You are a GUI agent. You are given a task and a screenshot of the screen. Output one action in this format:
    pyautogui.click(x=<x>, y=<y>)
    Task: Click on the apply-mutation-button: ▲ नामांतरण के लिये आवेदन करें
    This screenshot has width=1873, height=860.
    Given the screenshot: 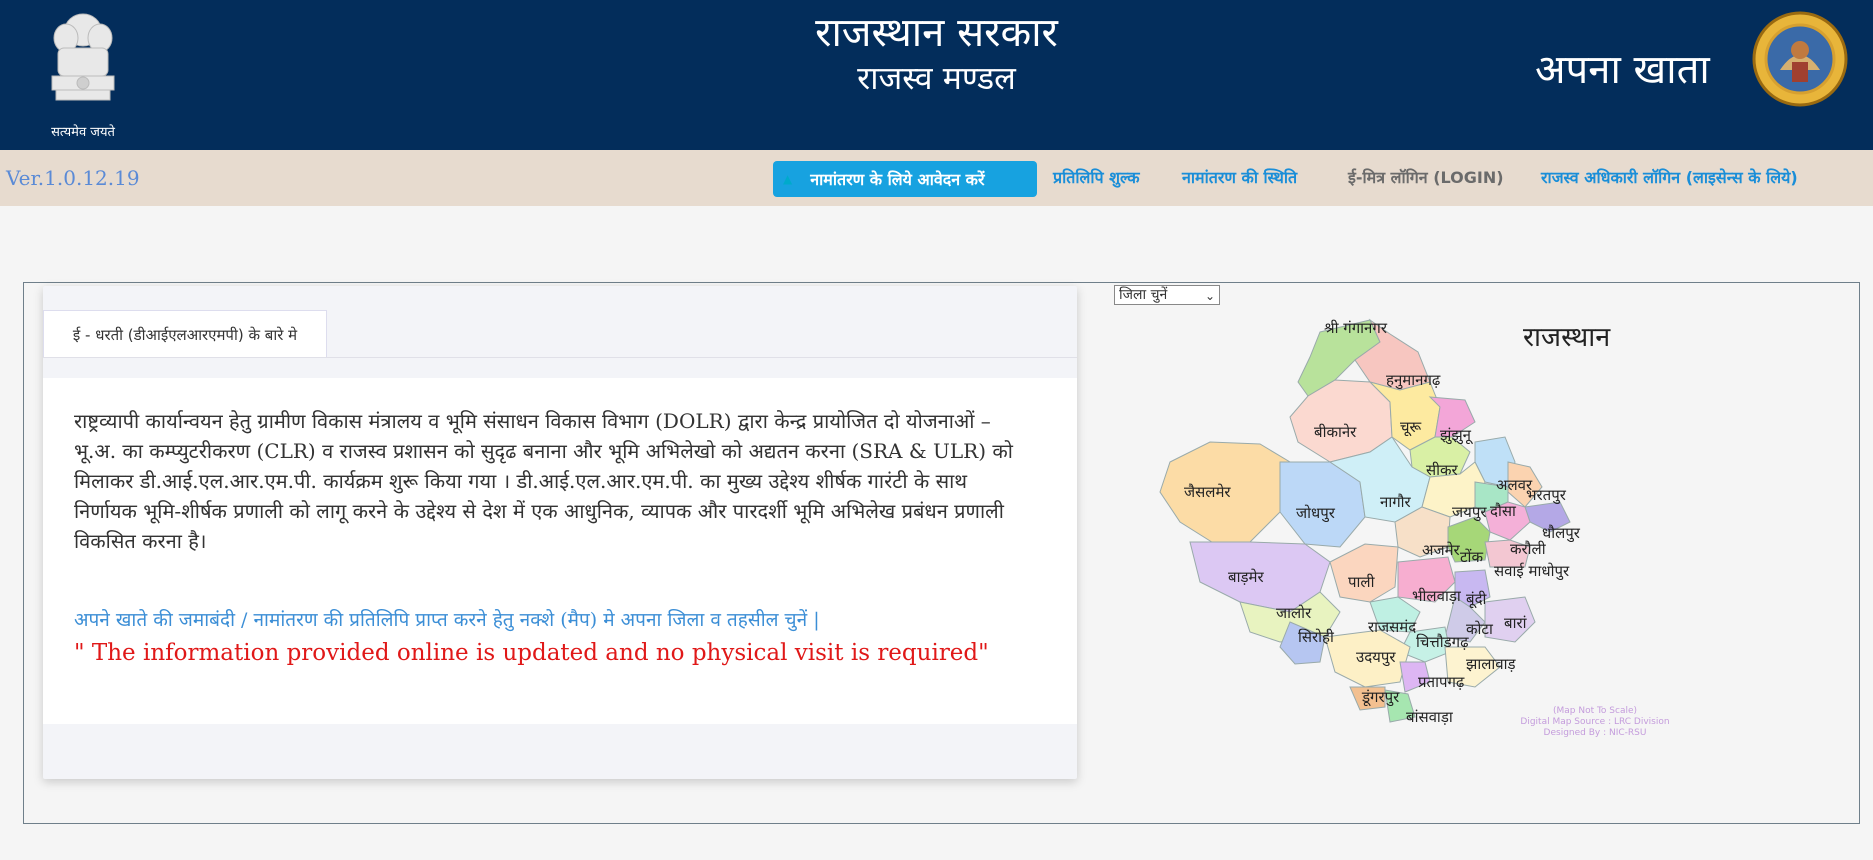 What is the action you would take?
    pyautogui.click(x=905, y=179)
    